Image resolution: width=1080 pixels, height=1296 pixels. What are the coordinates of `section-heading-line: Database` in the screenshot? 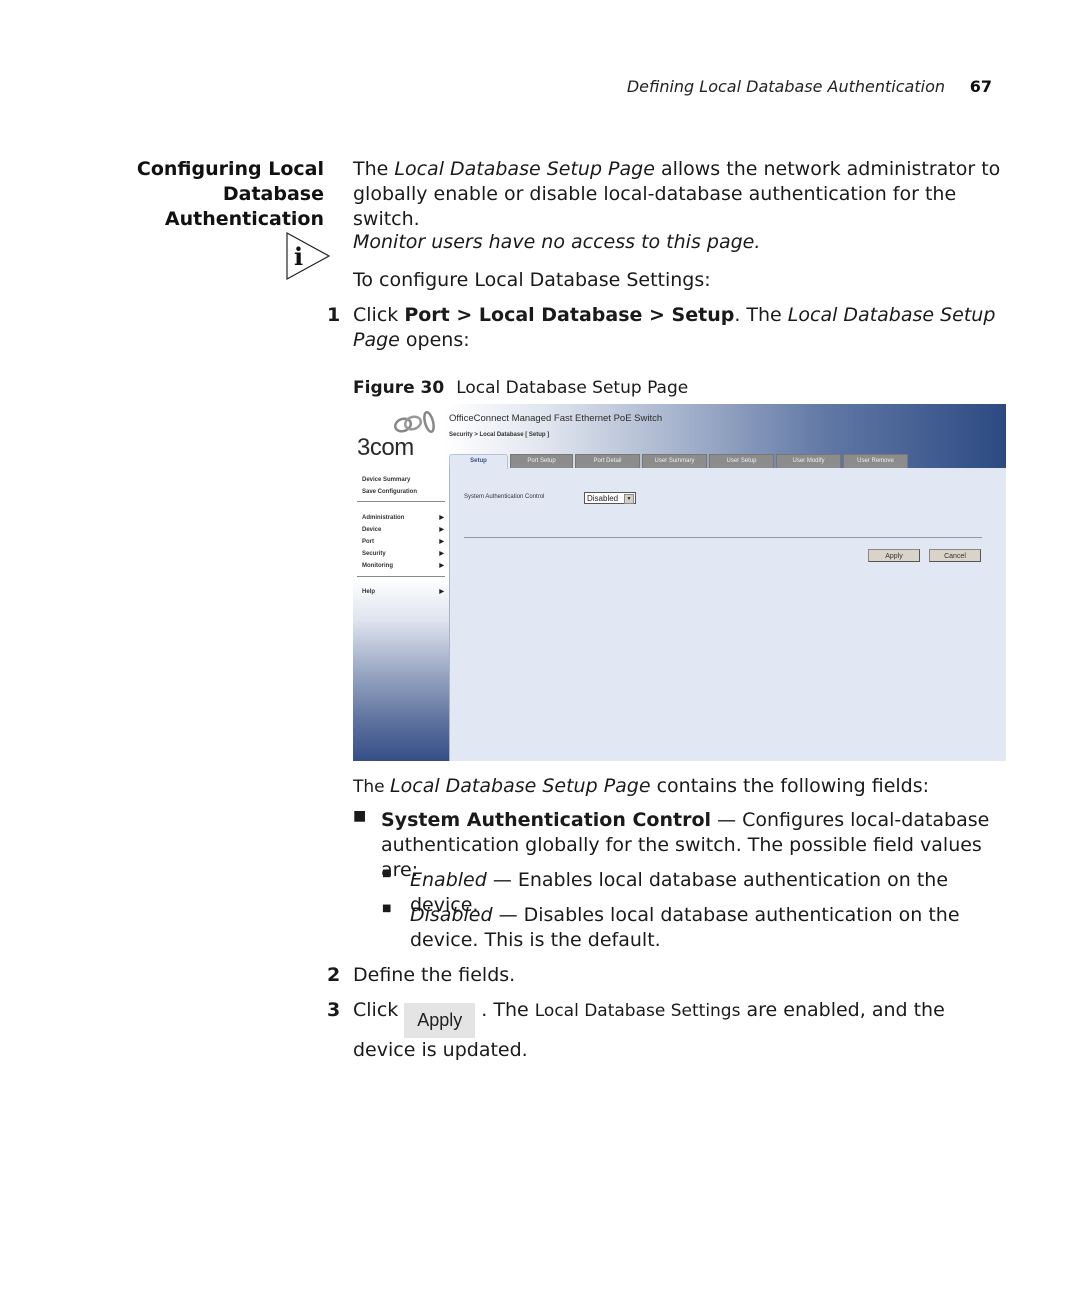 It's located at (273, 194).